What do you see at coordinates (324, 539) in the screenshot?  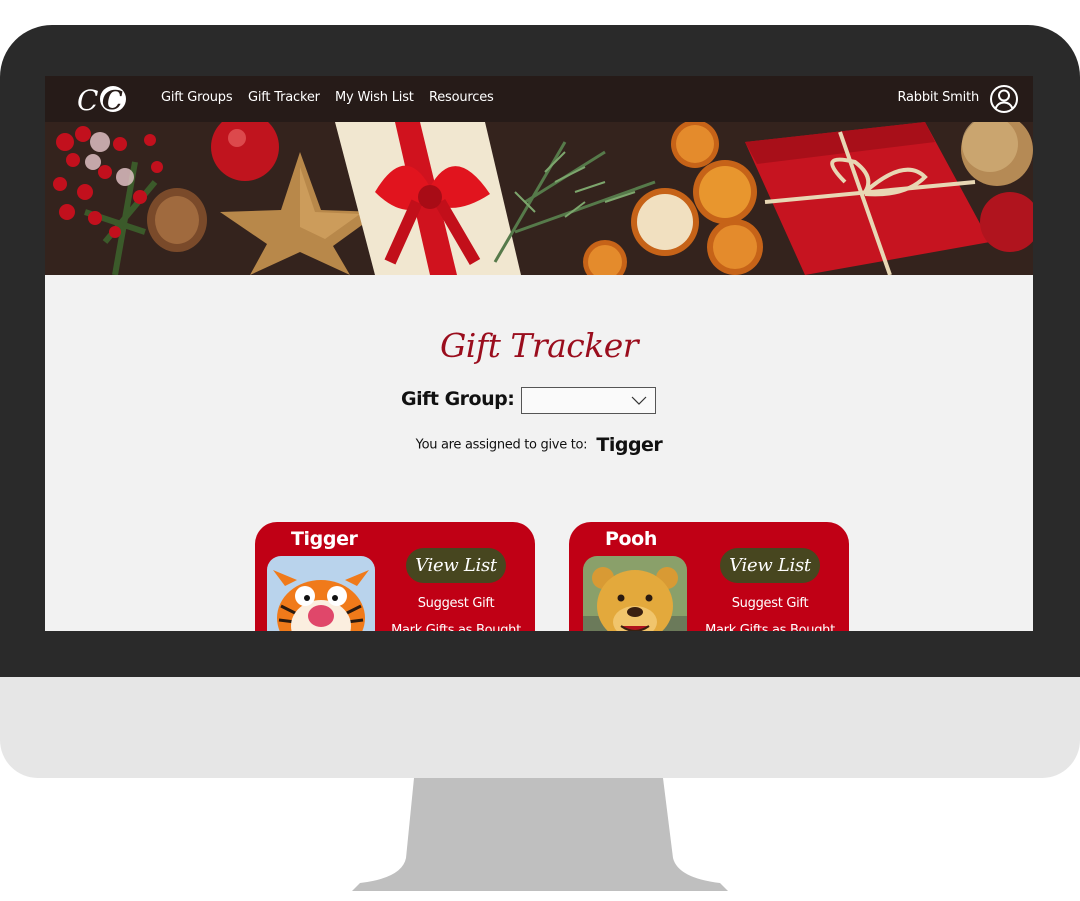 I see `card-name: Tigger` at bounding box center [324, 539].